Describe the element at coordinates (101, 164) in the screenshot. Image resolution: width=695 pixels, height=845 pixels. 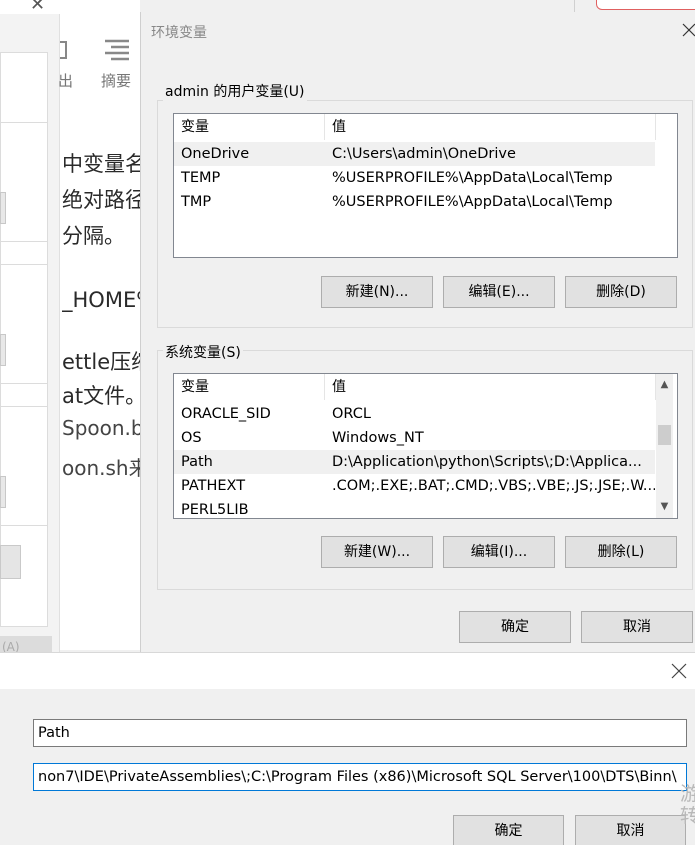
I see `background-text-line: 中变量名` at that location.